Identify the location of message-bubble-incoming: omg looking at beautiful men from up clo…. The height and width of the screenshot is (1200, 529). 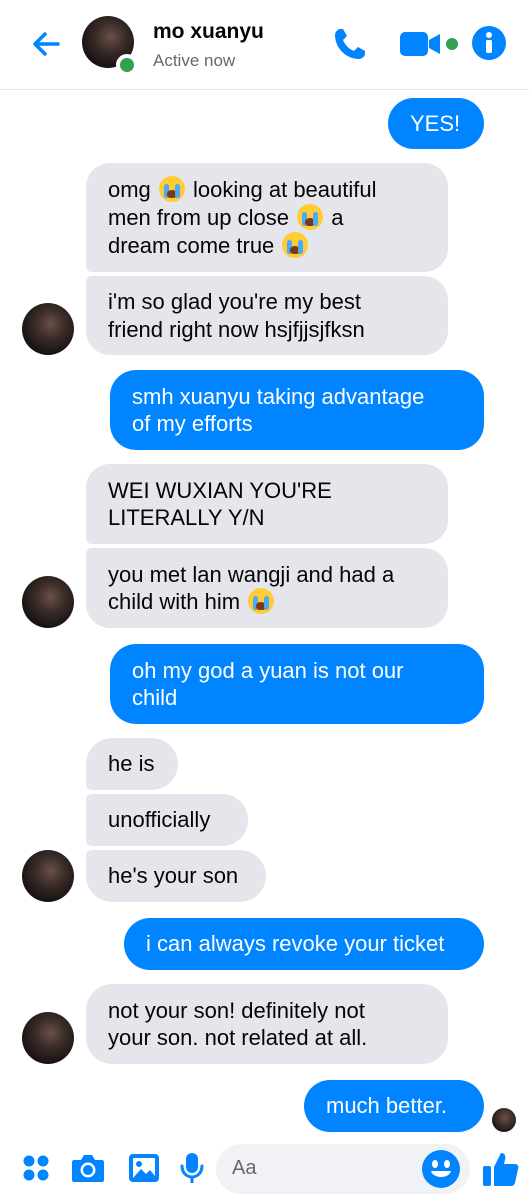
(267, 217).